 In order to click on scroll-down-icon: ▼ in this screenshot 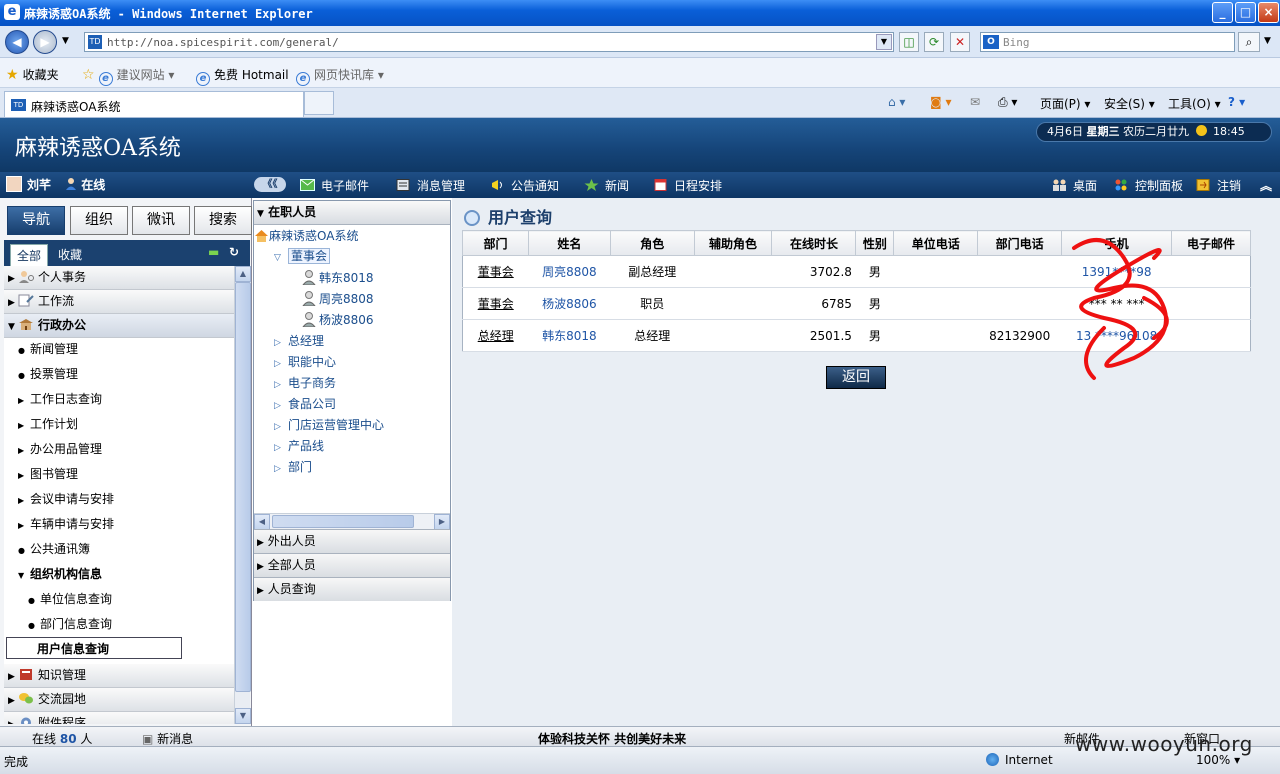, I will do `click(243, 716)`.